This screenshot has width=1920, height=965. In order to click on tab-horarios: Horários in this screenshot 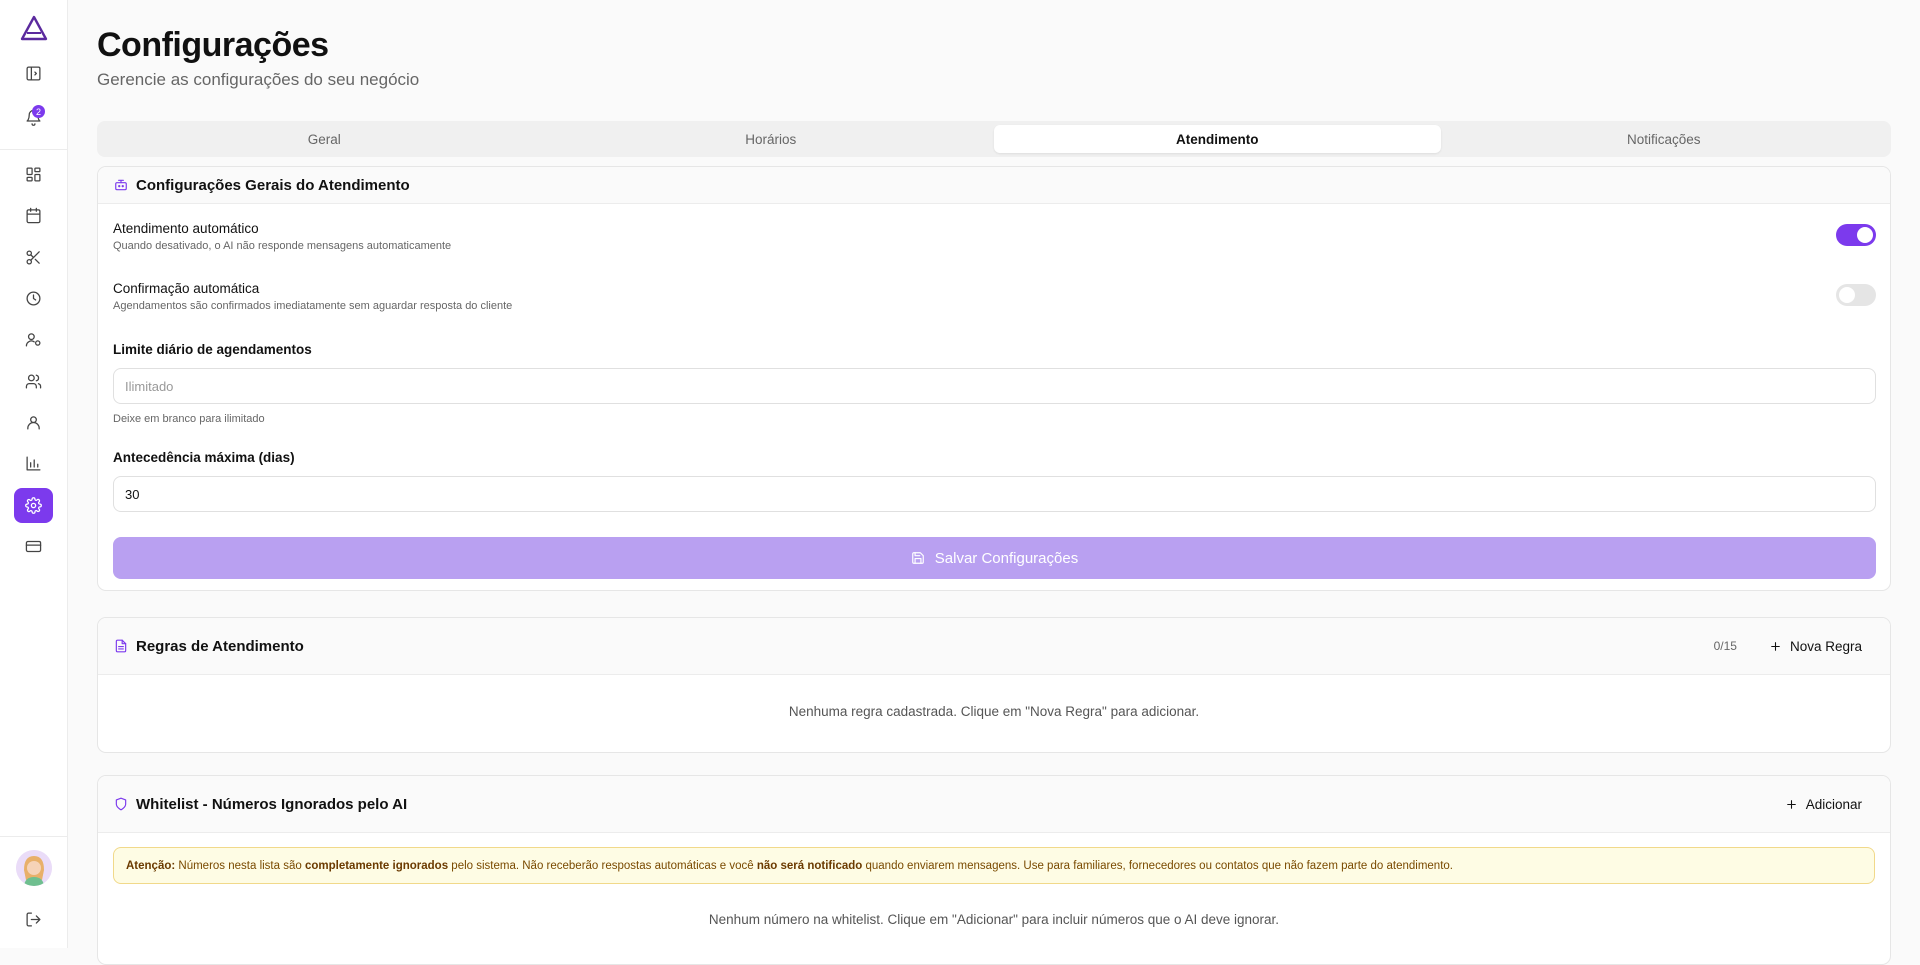, I will do `click(771, 139)`.